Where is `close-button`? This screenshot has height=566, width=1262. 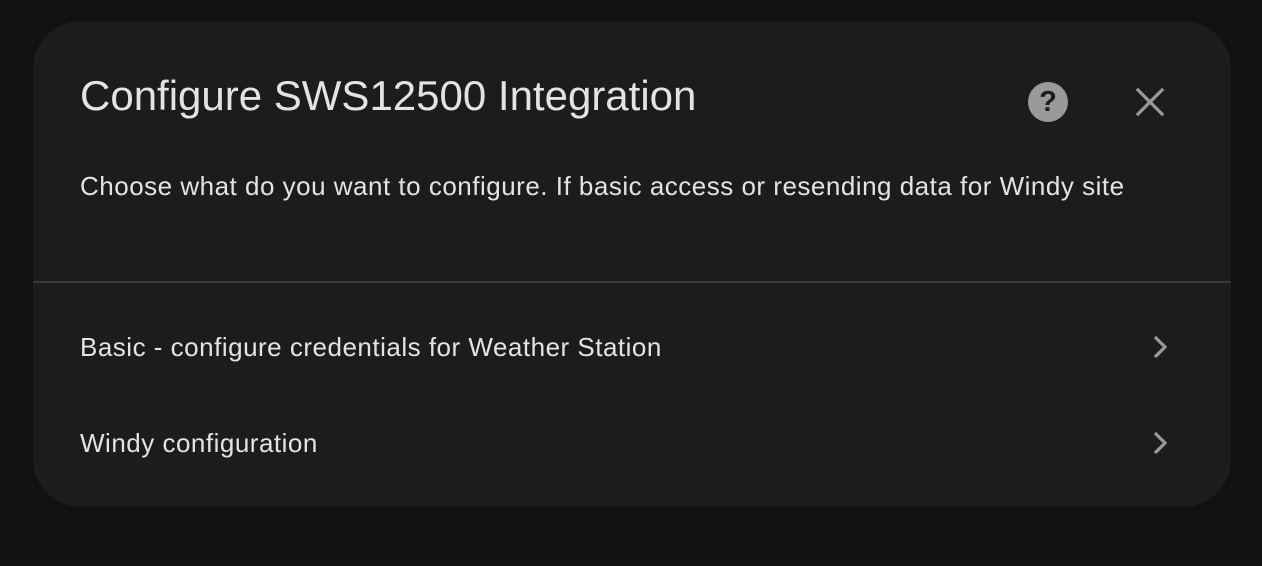
close-button is located at coordinates (1150, 102).